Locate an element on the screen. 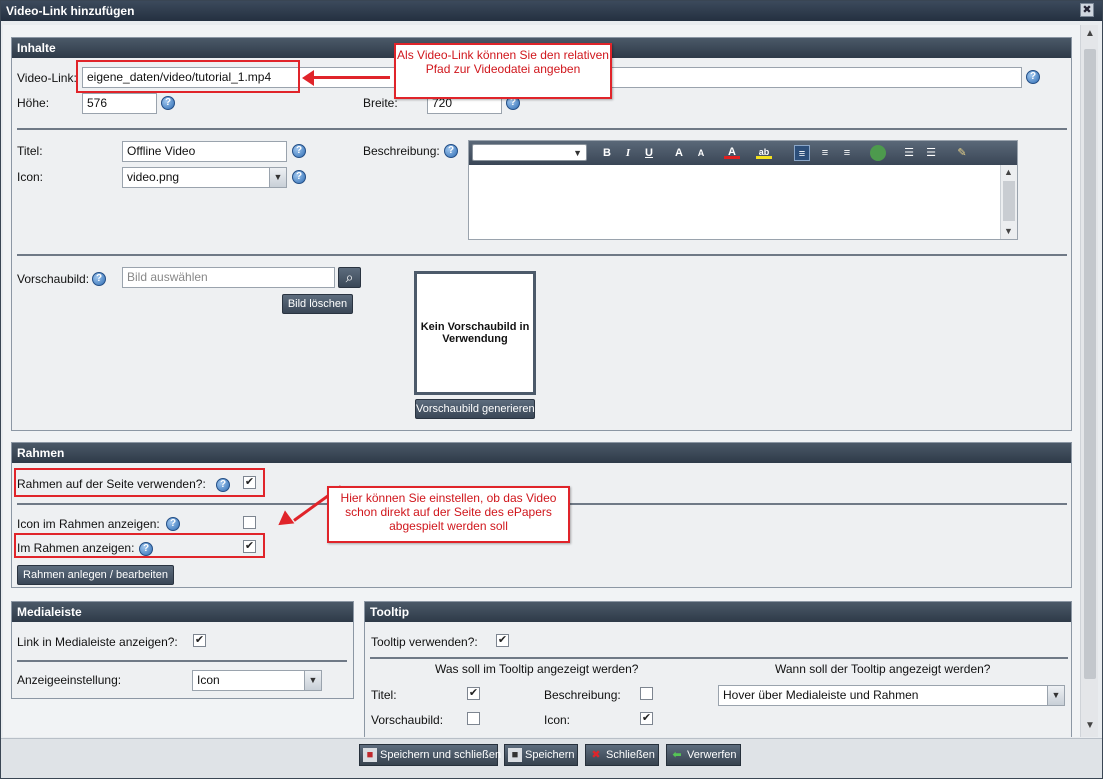 The image size is (1103, 779). bild-loeschen-button: Bild löschen is located at coordinates (317, 304).